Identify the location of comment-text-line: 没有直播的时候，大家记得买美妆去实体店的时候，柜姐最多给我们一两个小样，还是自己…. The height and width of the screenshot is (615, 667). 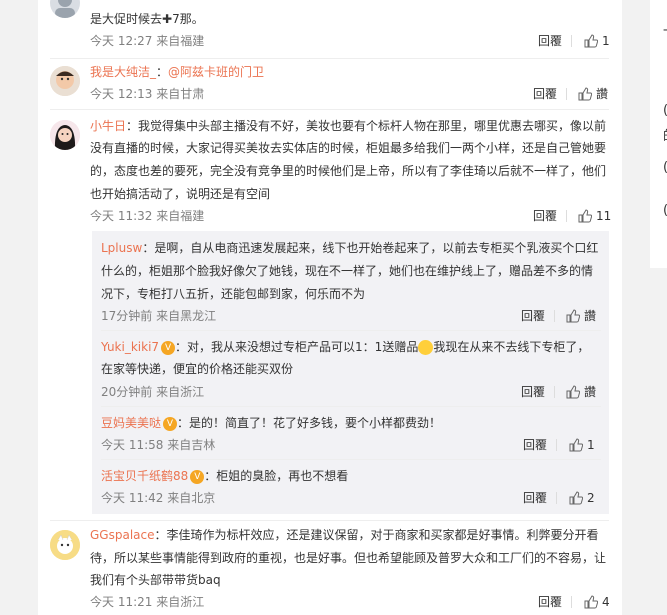
(348, 148).